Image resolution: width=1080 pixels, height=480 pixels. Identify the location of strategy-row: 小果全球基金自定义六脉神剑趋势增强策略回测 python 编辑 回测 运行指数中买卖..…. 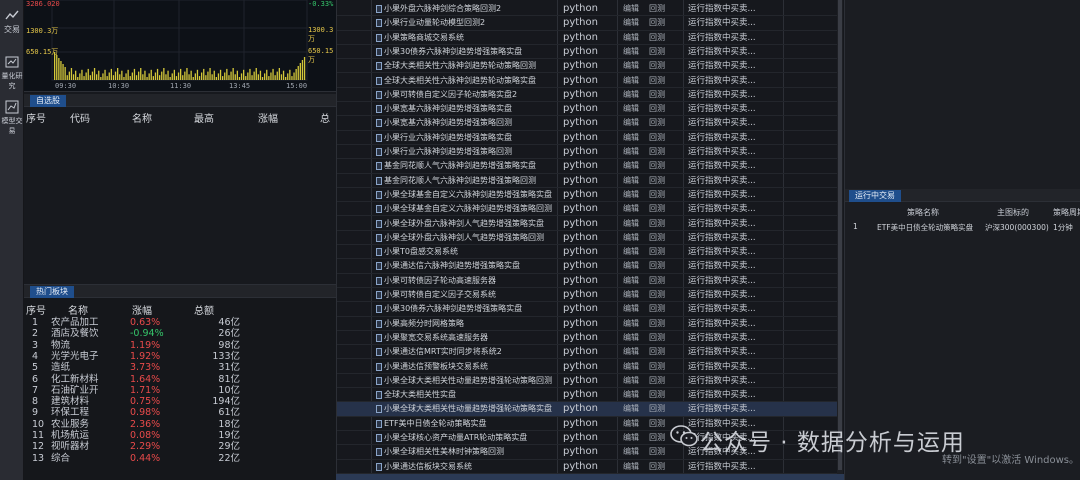
(589, 209).